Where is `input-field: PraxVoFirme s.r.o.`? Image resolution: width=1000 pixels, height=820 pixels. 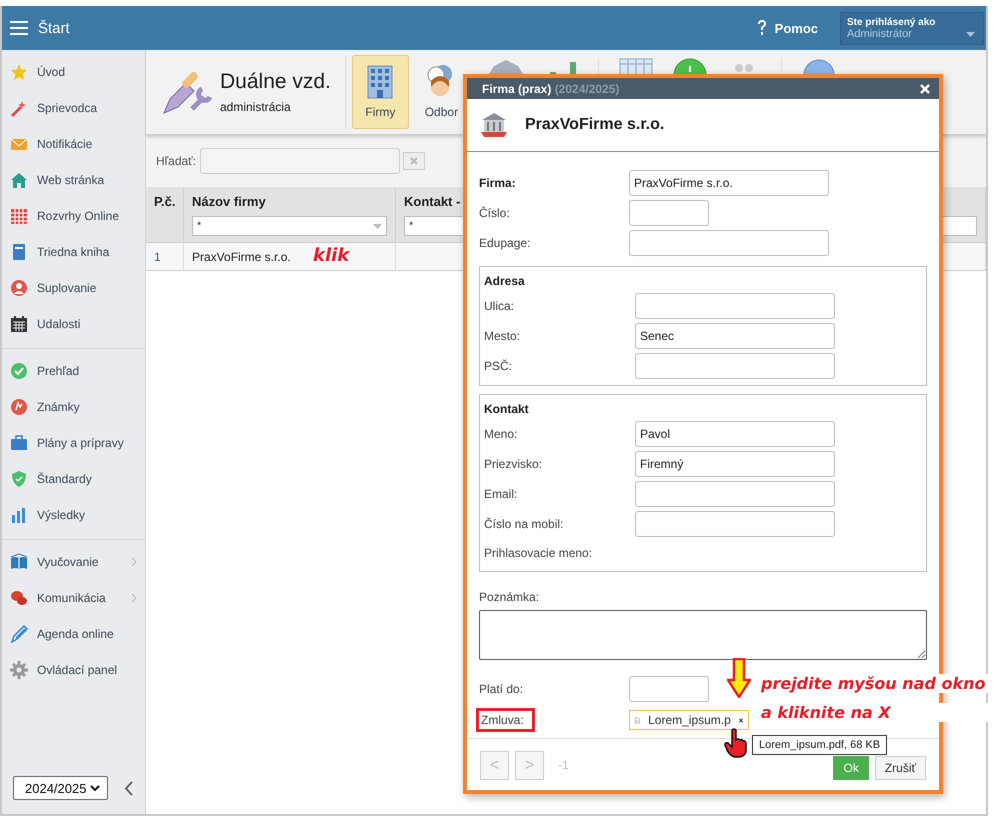 input-field: PraxVoFirme s.r.o. is located at coordinates (729, 183).